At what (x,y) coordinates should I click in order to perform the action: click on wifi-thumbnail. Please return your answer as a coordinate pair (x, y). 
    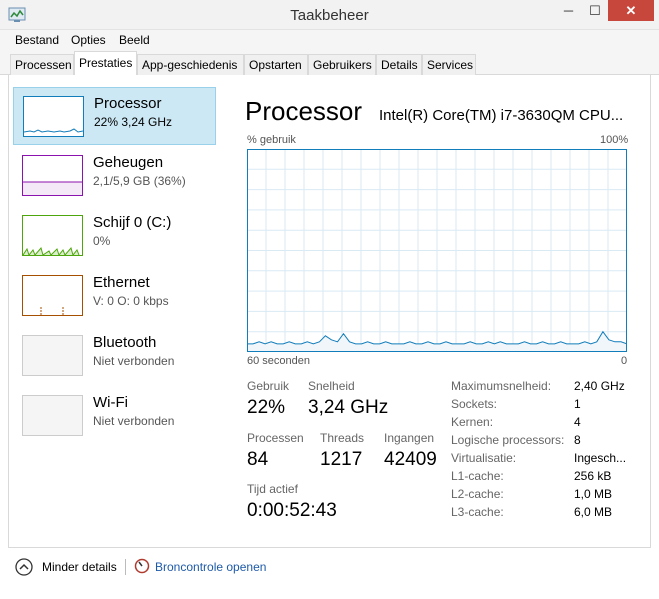
    Looking at the image, I should click on (52, 415).